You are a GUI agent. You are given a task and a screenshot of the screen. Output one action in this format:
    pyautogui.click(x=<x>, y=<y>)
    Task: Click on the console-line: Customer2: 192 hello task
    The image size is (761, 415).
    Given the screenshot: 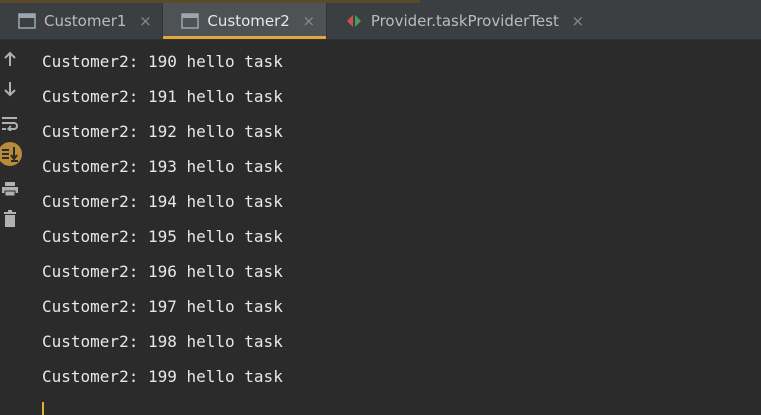 What is the action you would take?
    pyautogui.click(x=162, y=131)
    